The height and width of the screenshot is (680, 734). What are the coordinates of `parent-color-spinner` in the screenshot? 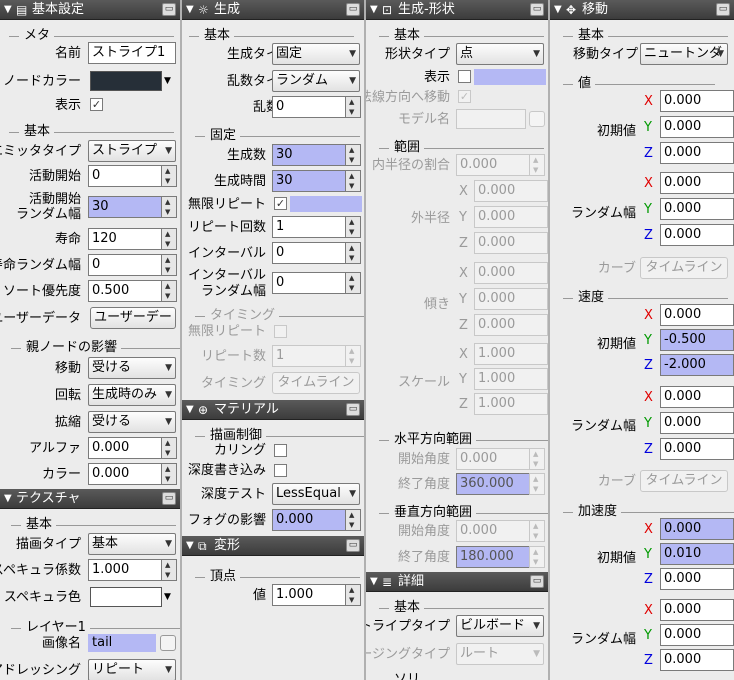 It's located at (169, 474).